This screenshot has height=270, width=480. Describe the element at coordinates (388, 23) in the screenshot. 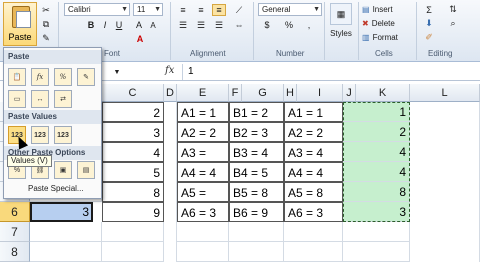

I see `delete-button: ✖ Delete` at that location.